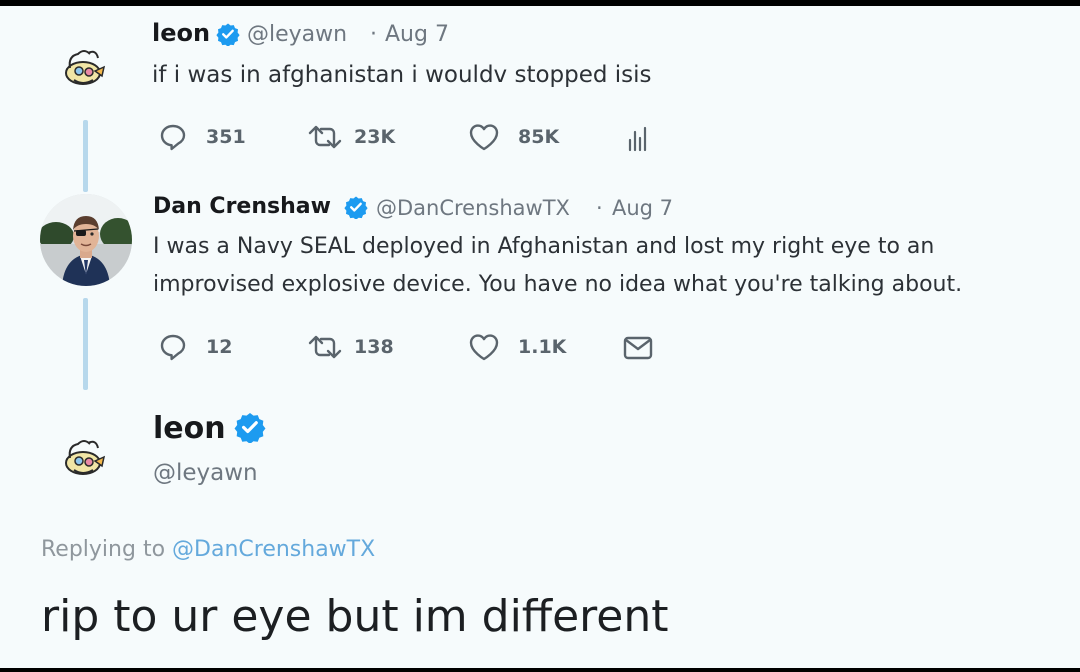  Describe the element at coordinates (103, 549) in the screenshot. I see `replying-to-label: Replying to` at that location.